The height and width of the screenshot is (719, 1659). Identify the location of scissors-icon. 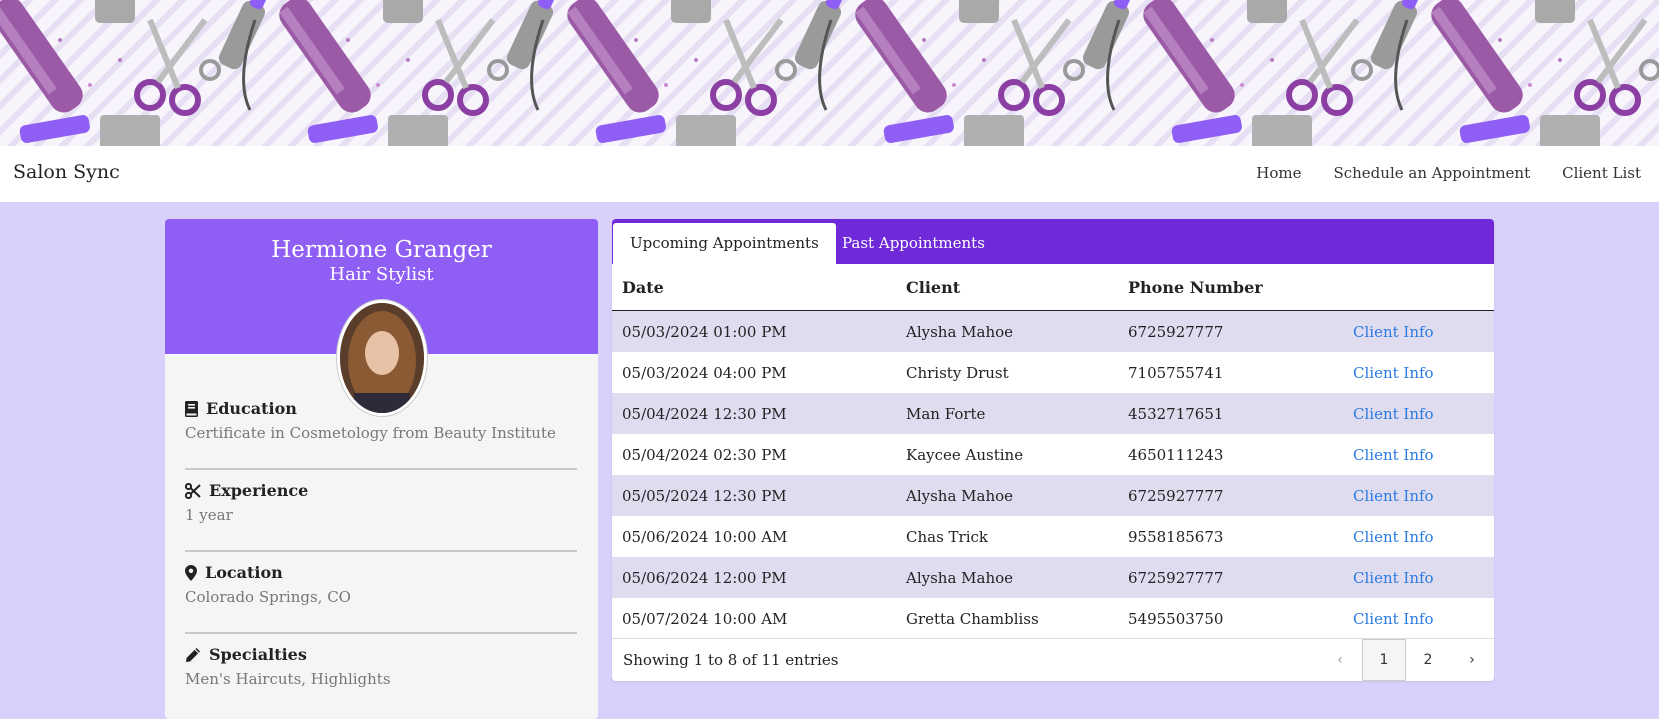
(193, 490).